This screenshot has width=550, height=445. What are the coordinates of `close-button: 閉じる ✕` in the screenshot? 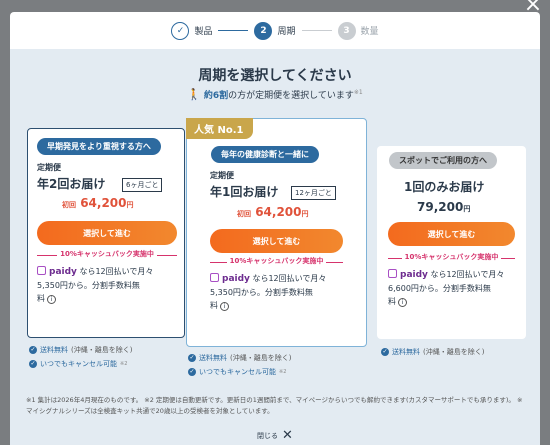 It's located at (275, 435).